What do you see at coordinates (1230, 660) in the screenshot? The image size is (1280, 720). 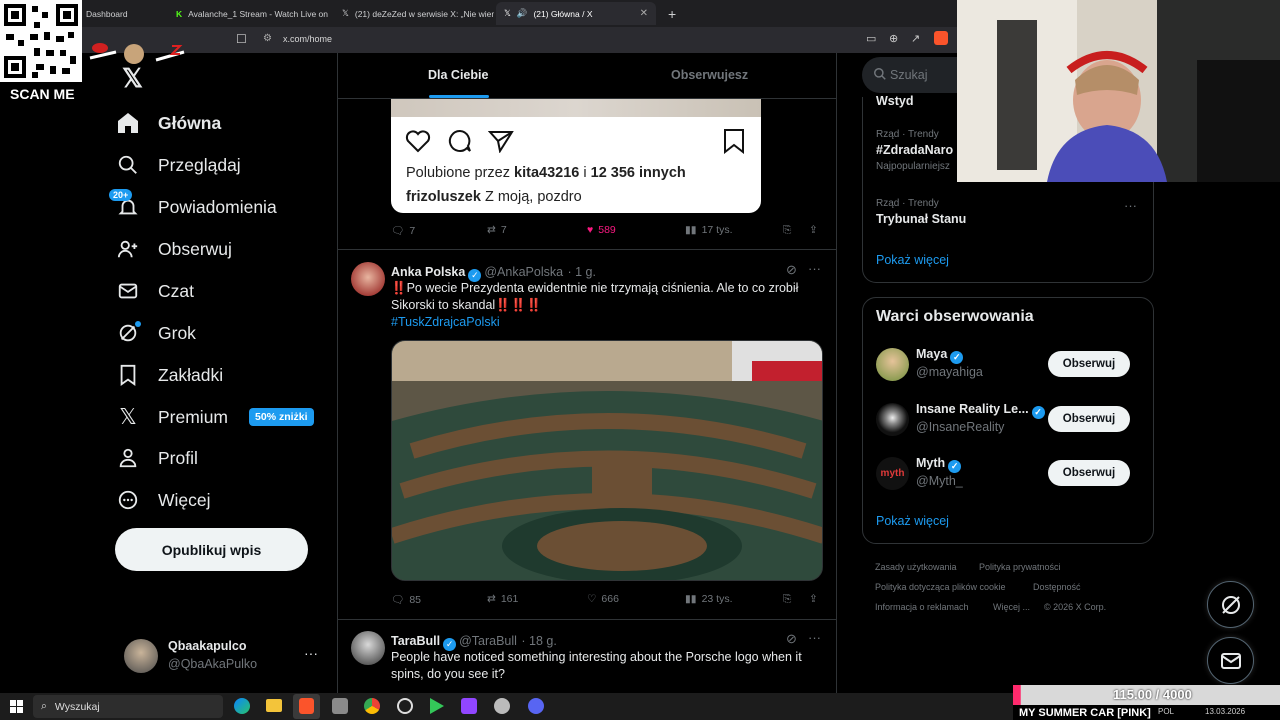 I see `messages-float-button` at bounding box center [1230, 660].